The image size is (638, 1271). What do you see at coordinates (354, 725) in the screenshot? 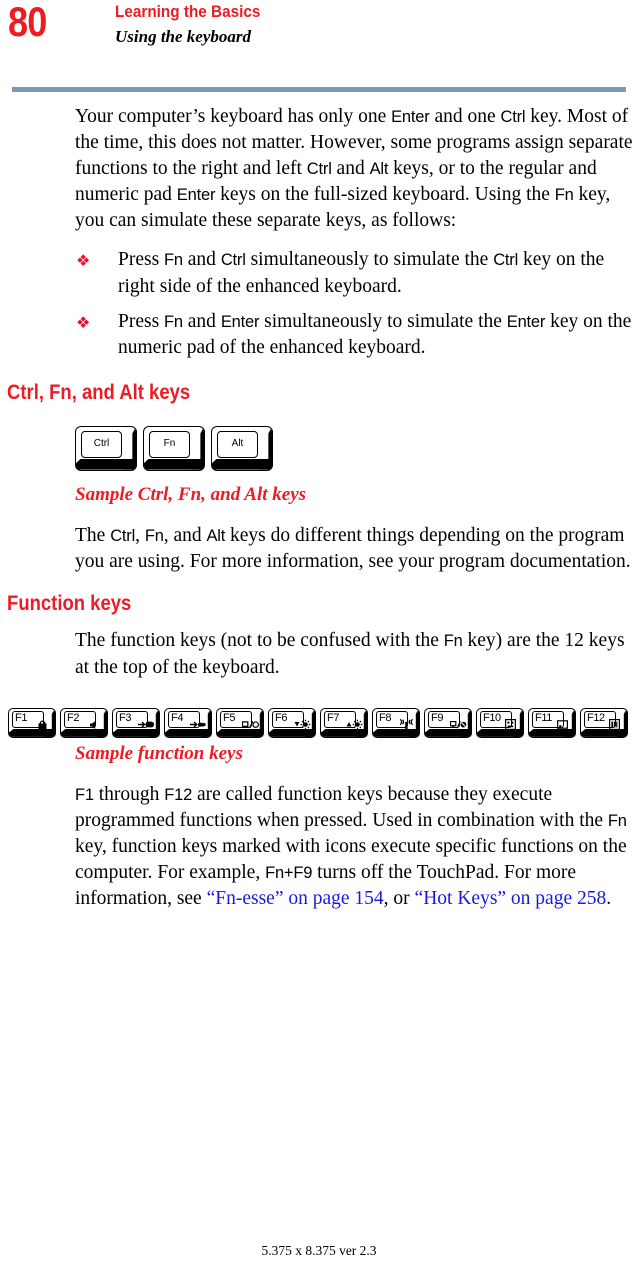
I see `brightness-up-icon` at bounding box center [354, 725].